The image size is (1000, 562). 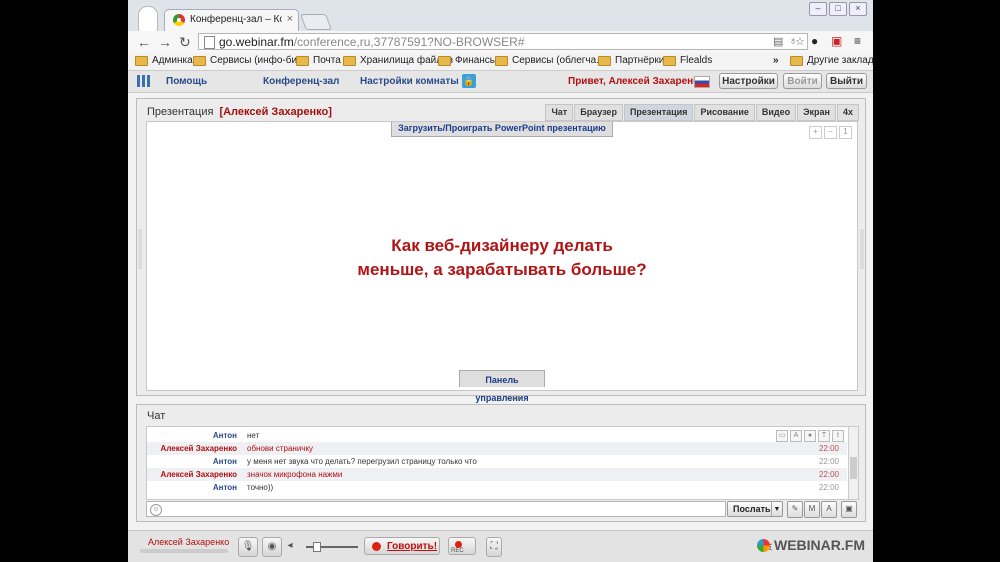 I want to click on tab-browser: Браузер, so click(x=598, y=112).